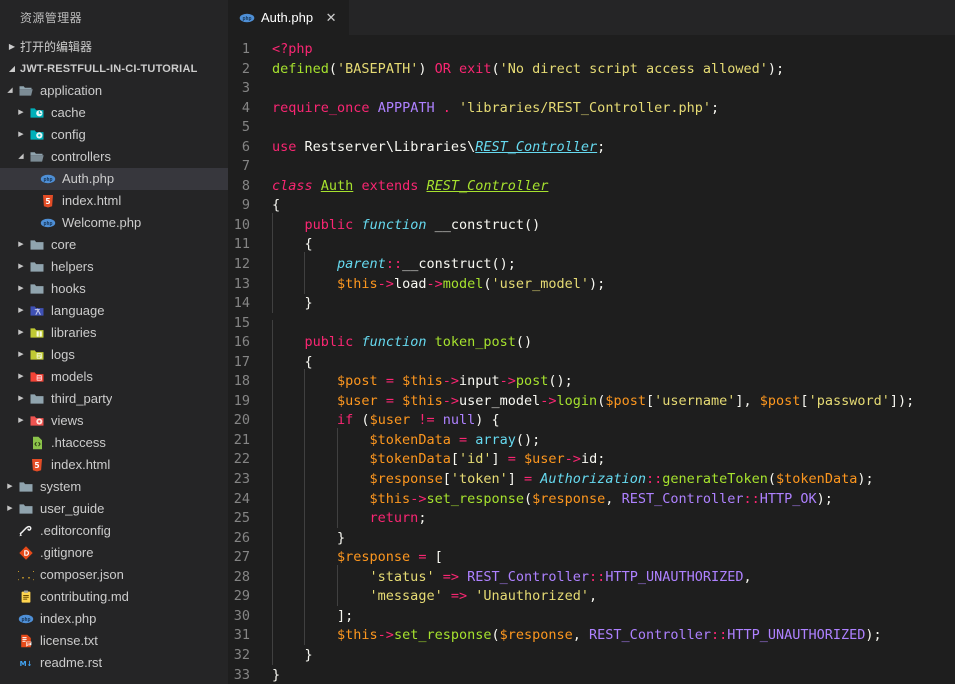 The image size is (955, 684). What do you see at coordinates (459, 420) in the screenshot?
I see `code-token: null` at bounding box center [459, 420].